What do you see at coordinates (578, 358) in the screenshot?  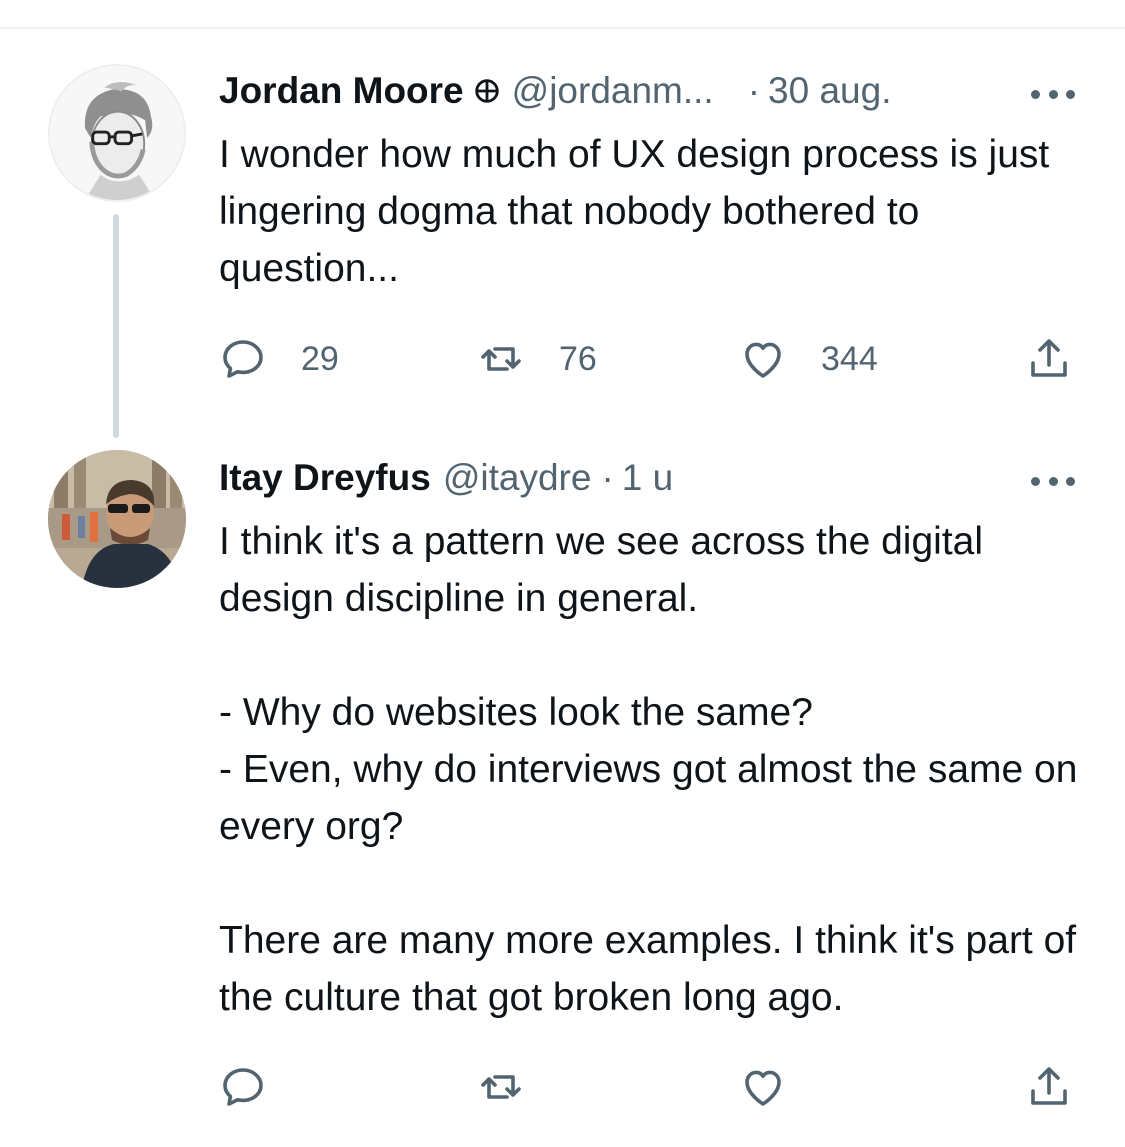 I see `retweet-count: 76` at bounding box center [578, 358].